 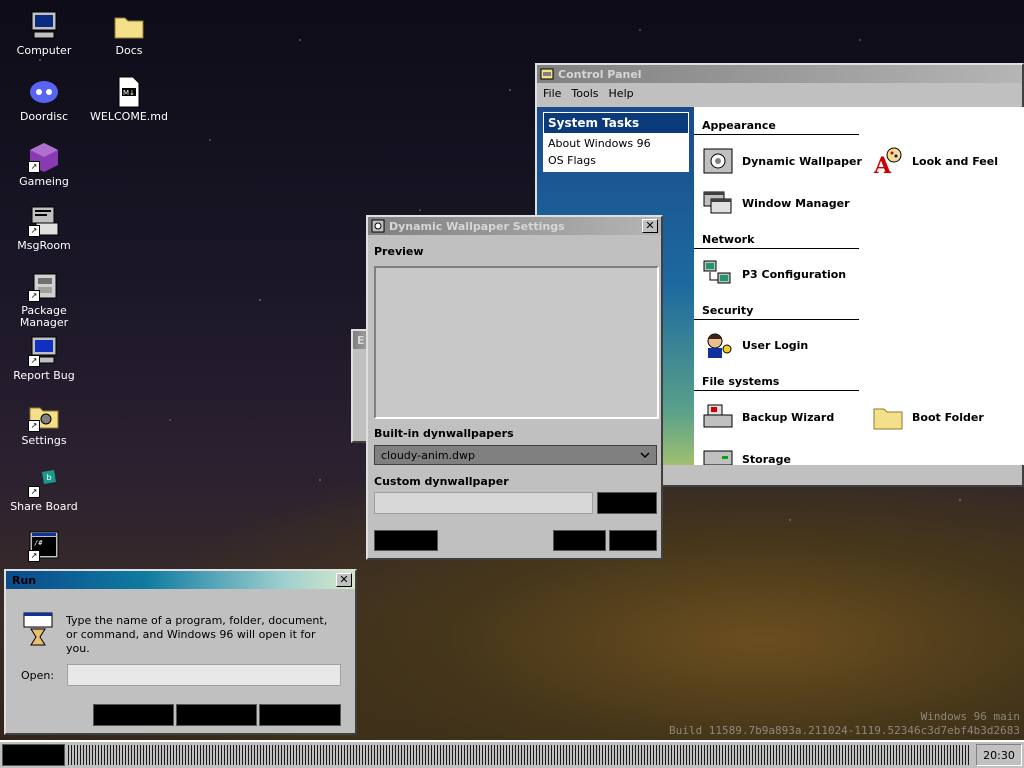 I want to click on desktop-icon-label: Doordisc, so click(x=44, y=116).